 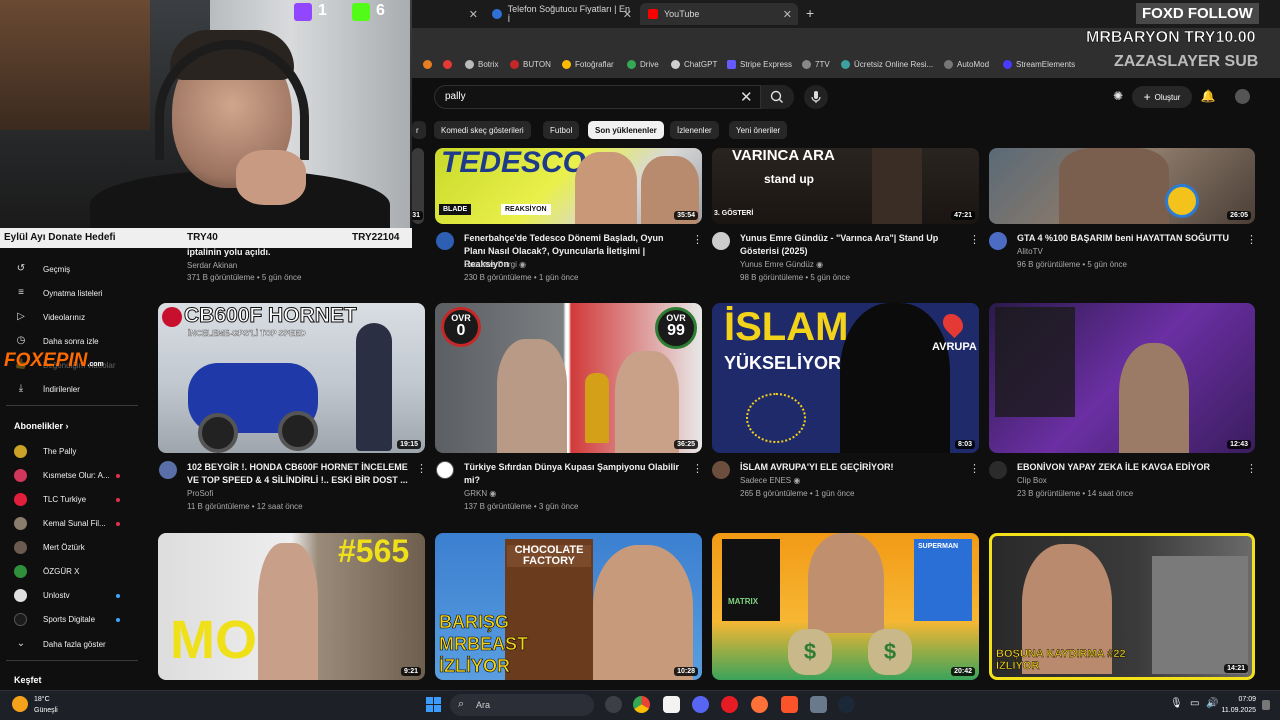 What do you see at coordinates (41, 426) in the screenshot?
I see `subscriptions-title: Abonelikler ›` at bounding box center [41, 426].